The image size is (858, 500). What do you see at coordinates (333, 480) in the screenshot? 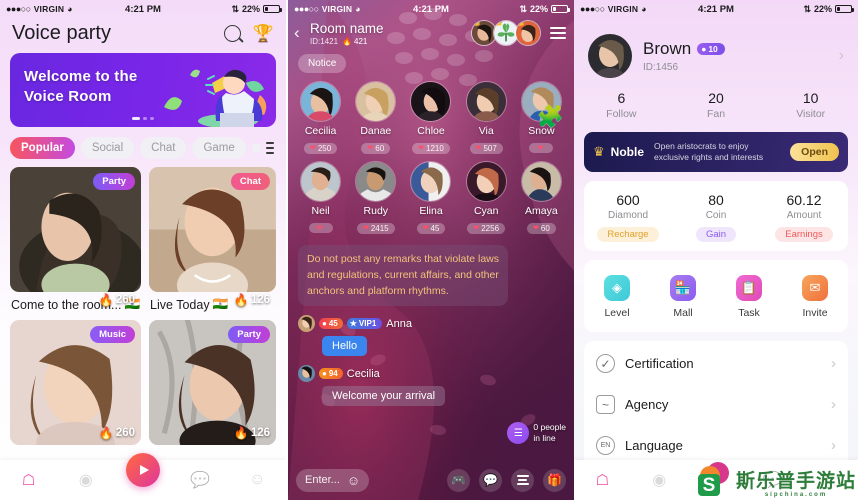
I see `chat-input: Enter... ☺` at bounding box center [333, 480].